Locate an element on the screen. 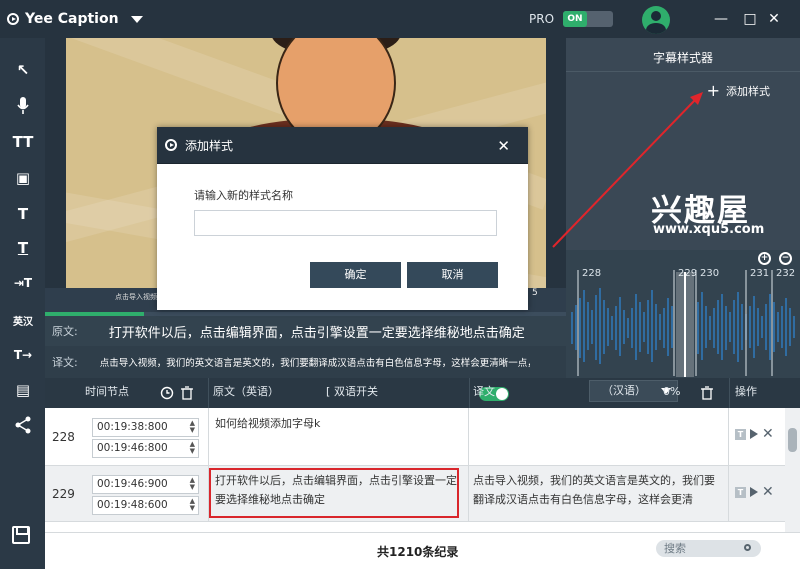 The image size is (800, 569). add-style-dialog: 添加样式 ✕ 请输入新的样式名称 确定 取消 is located at coordinates (342, 218).